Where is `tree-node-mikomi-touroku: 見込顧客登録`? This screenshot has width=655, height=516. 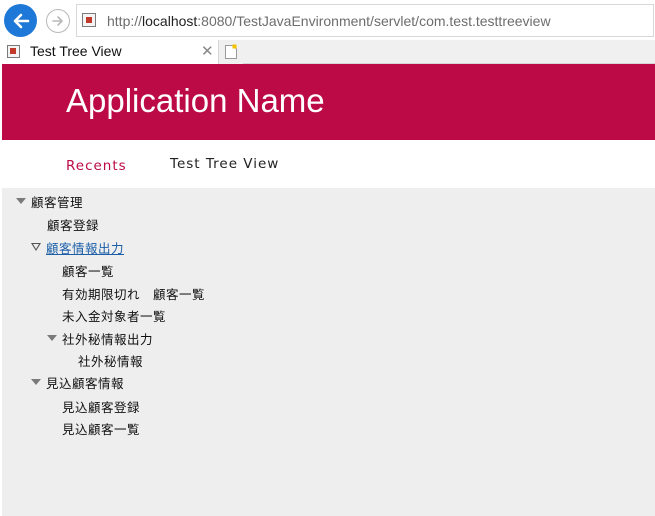 tree-node-mikomi-touroku: 見込顧客登録 is located at coordinates (101, 406).